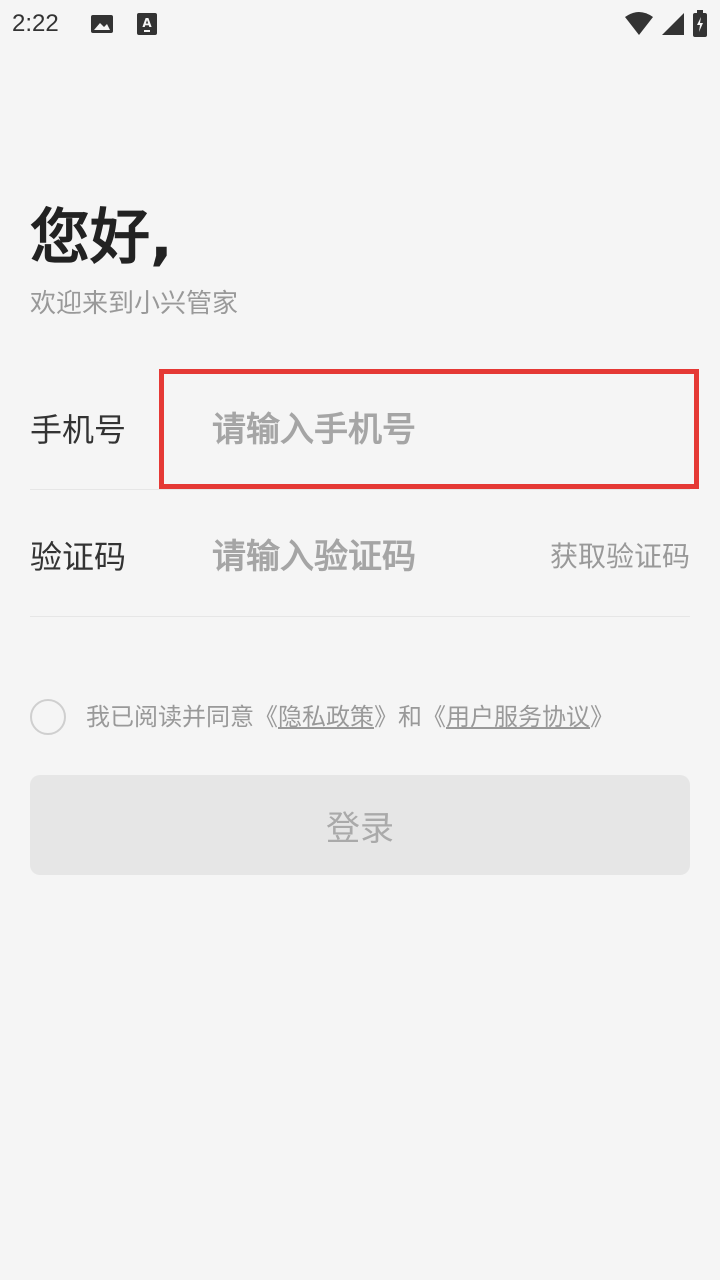 Image resolution: width=720 pixels, height=1280 pixels. What do you see at coordinates (124, 26) in the screenshot?
I see `status-left-icons: A` at bounding box center [124, 26].